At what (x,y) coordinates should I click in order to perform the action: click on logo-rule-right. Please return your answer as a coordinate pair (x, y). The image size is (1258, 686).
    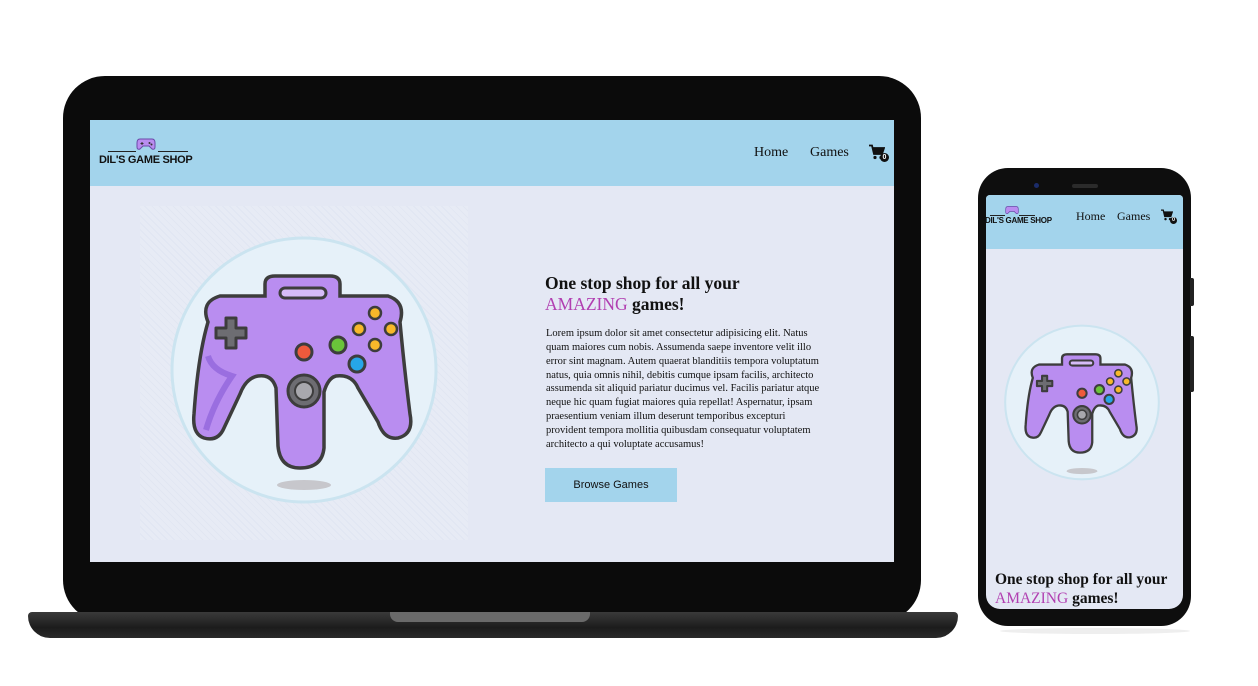
    Looking at the image, I should click on (173, 151).